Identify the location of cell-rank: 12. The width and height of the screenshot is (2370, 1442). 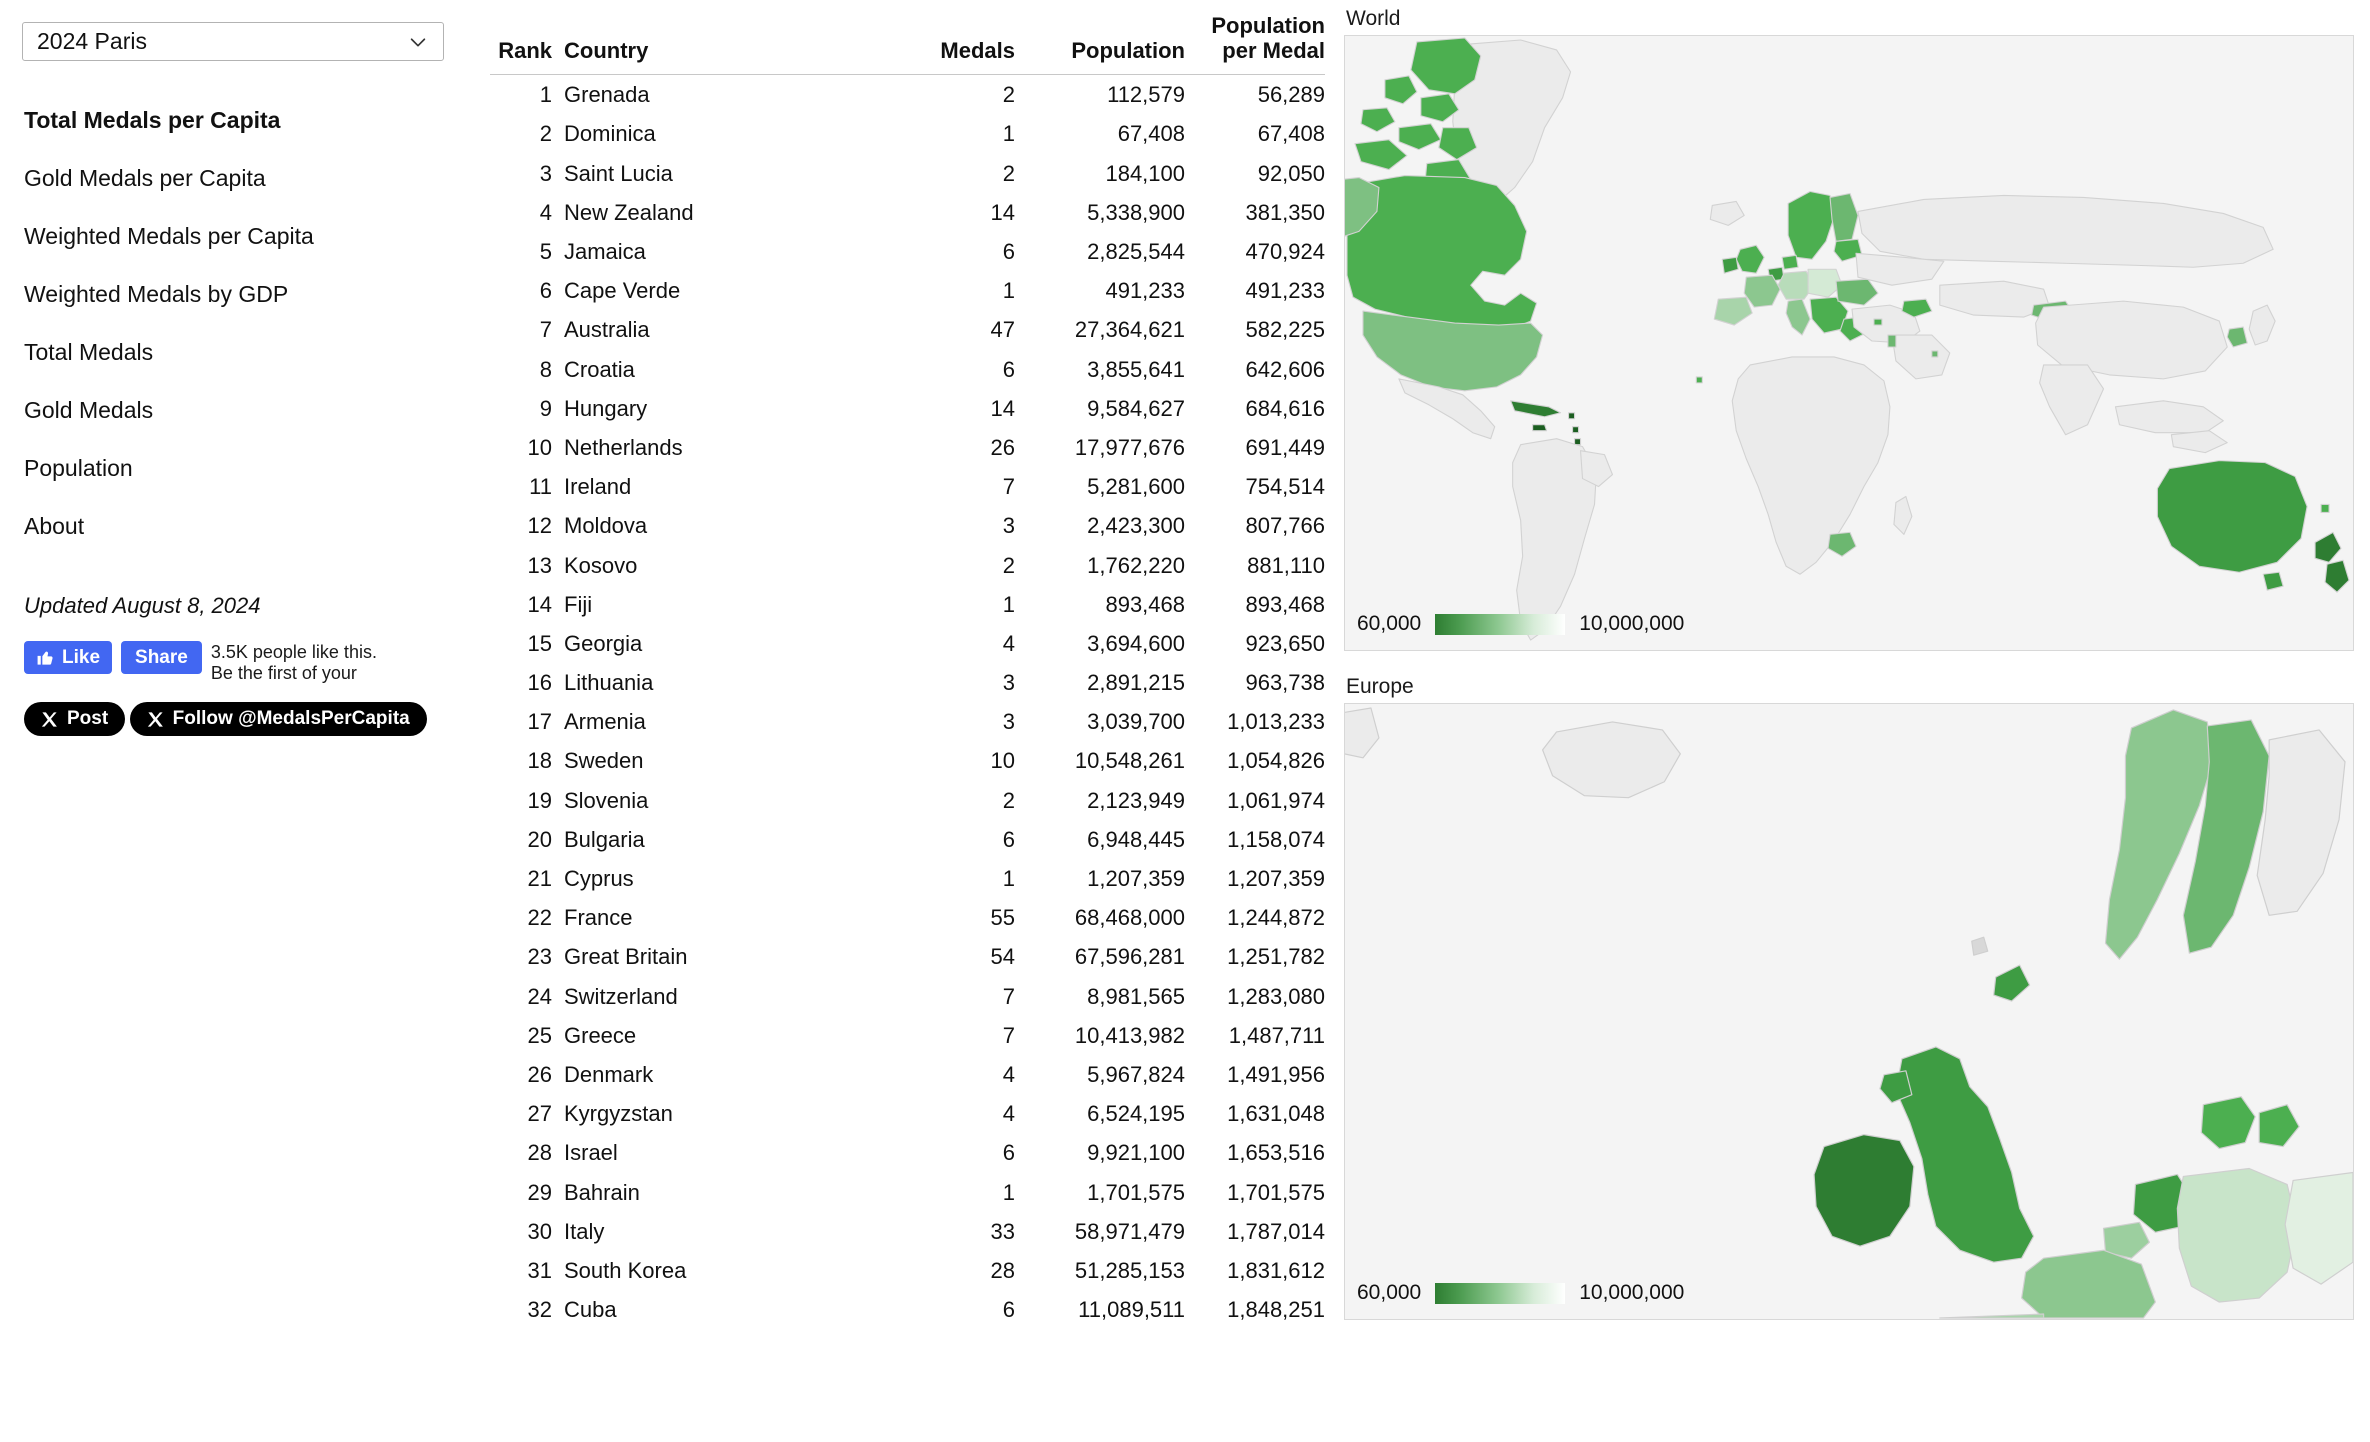
(539, 526).